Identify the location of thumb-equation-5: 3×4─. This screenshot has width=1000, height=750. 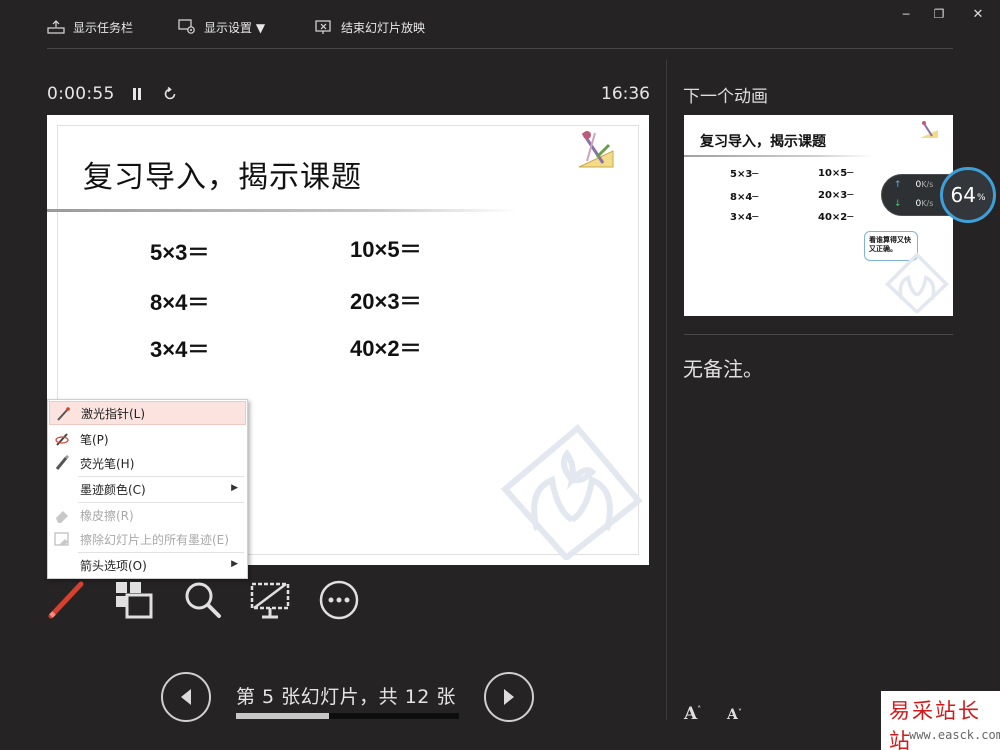
(744, 217).